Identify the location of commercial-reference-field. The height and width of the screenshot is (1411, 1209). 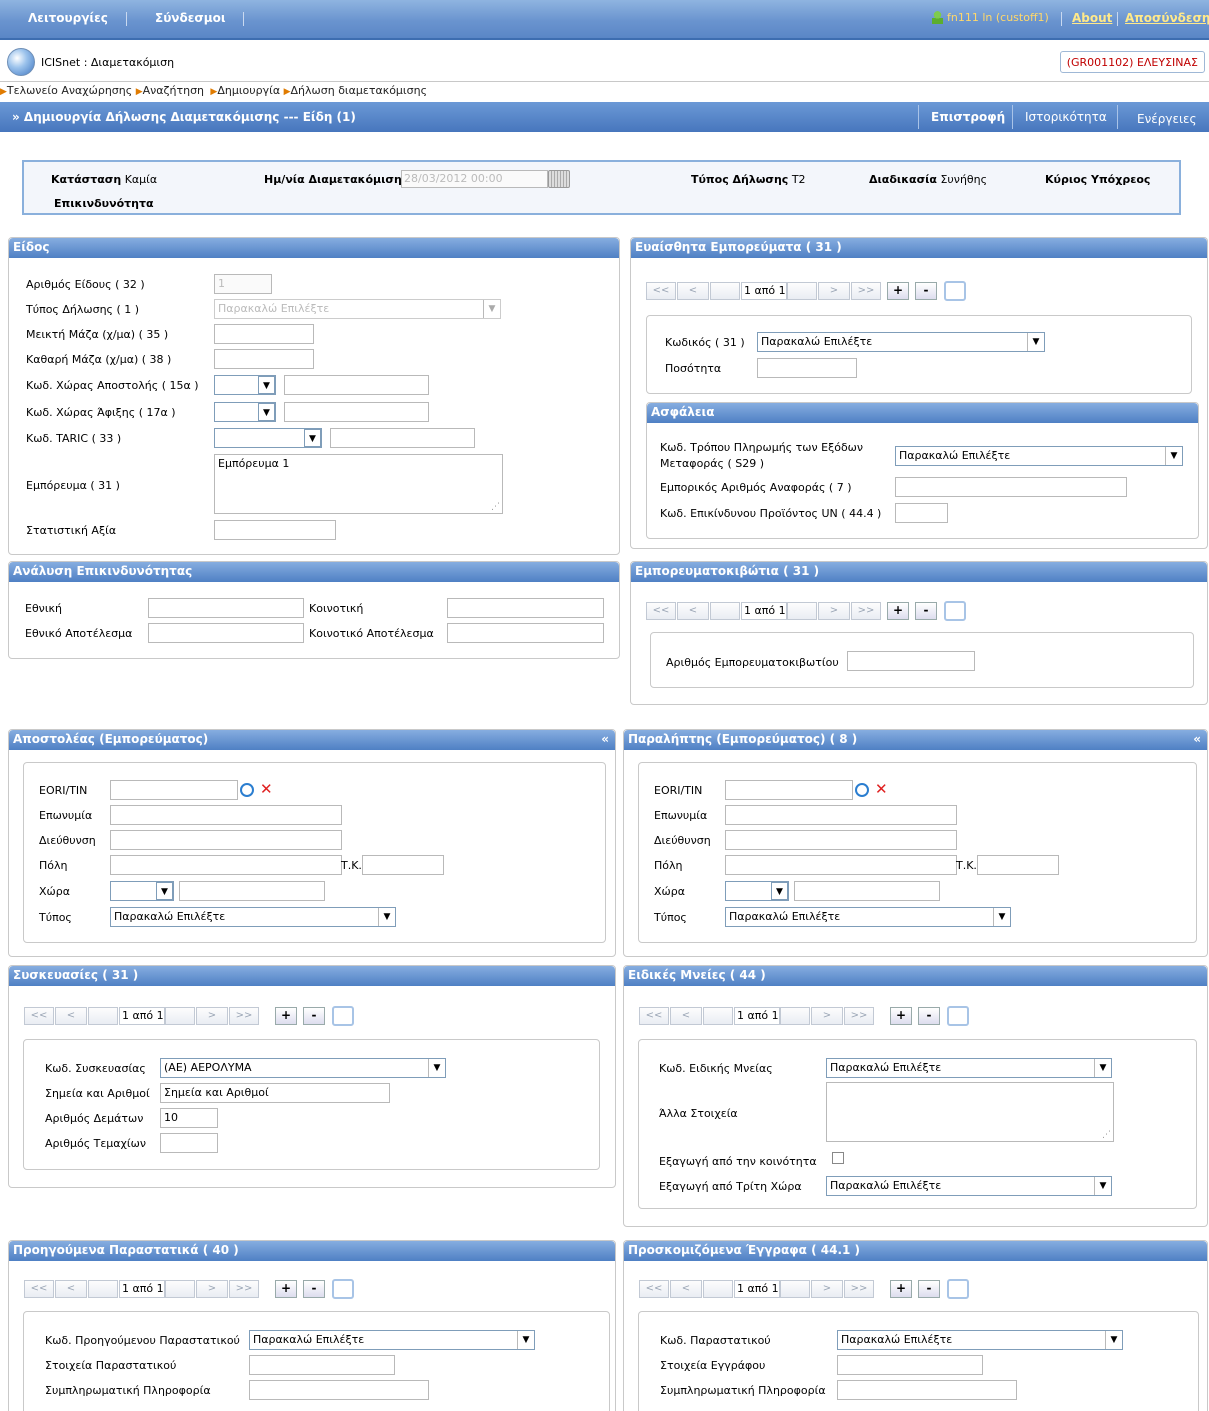
(1011, 487).